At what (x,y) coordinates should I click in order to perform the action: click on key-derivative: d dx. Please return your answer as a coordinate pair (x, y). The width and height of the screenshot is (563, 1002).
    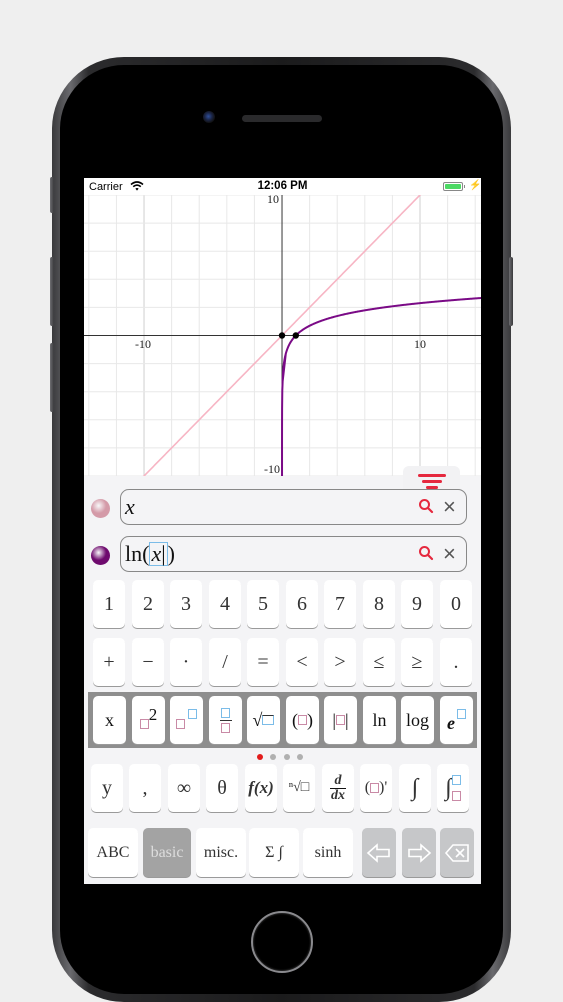
    Looking at the image, I should click on (338, 788).